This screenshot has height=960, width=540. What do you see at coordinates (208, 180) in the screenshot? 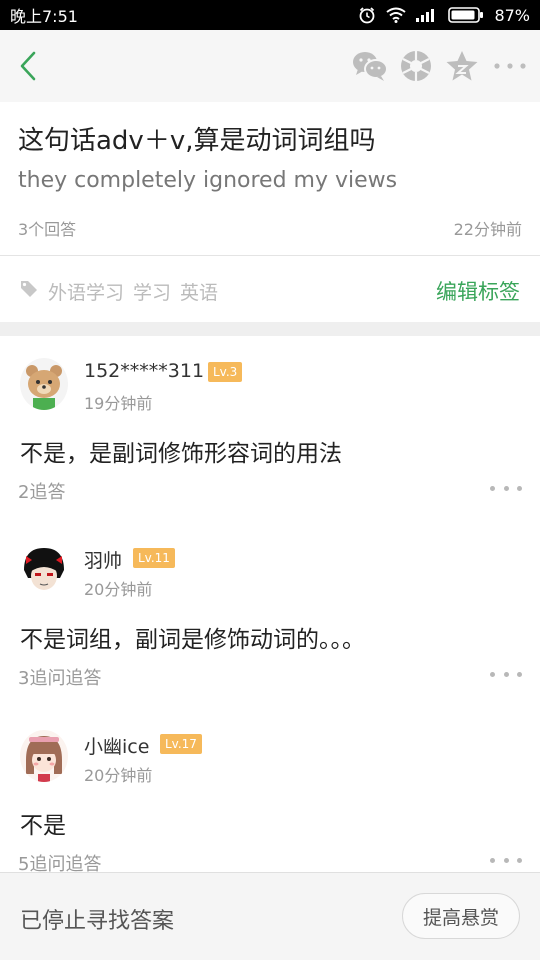
I see `question-description: they completely ignored my views` at bounding box center [208, 180].